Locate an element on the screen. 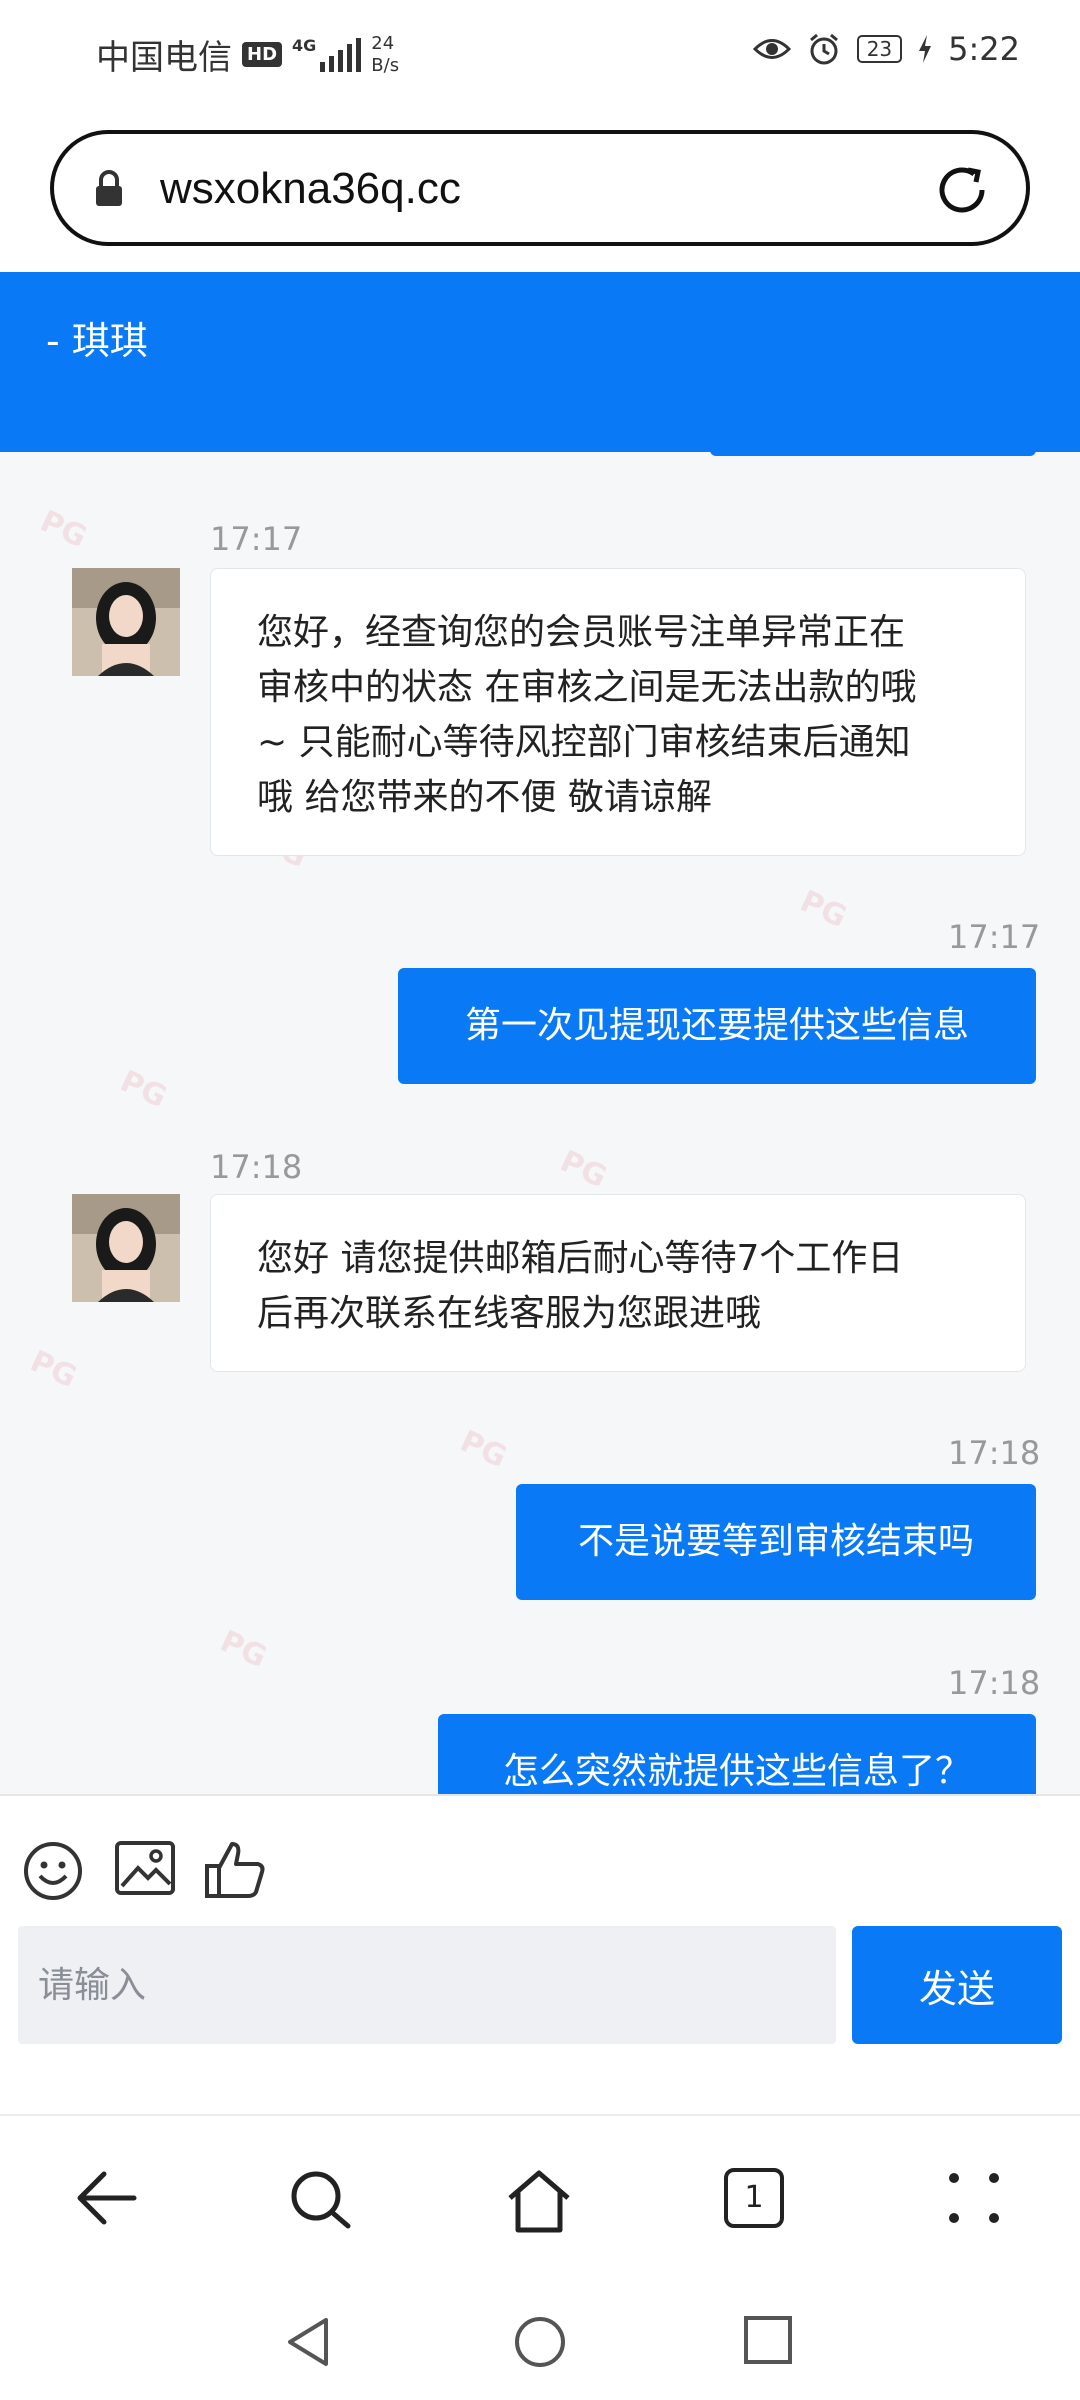  alarm-icon is located at coordinates (823, 49).